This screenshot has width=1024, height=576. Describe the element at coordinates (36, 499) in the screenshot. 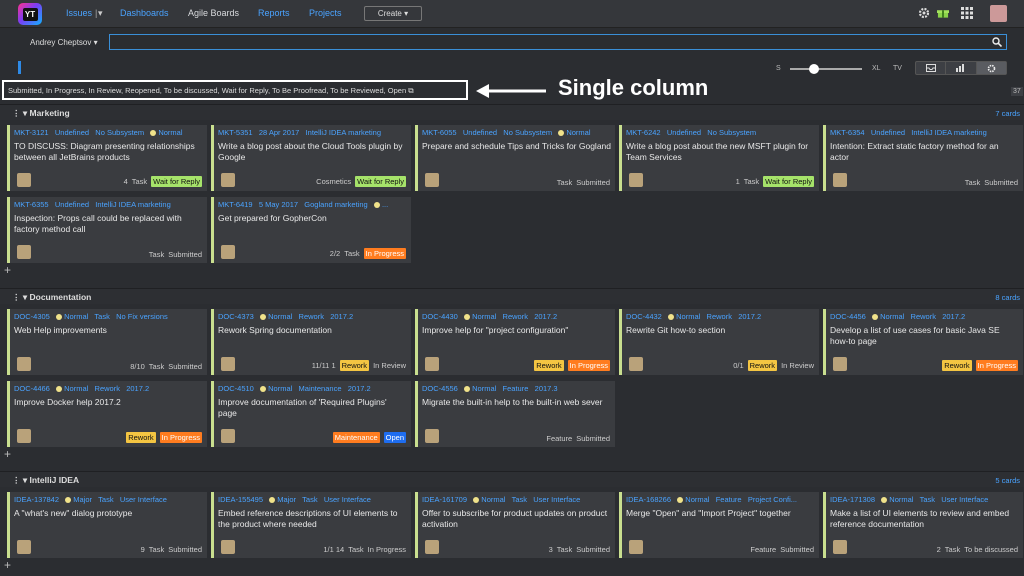

I see `issue-id: IDEA-137842` at that location.